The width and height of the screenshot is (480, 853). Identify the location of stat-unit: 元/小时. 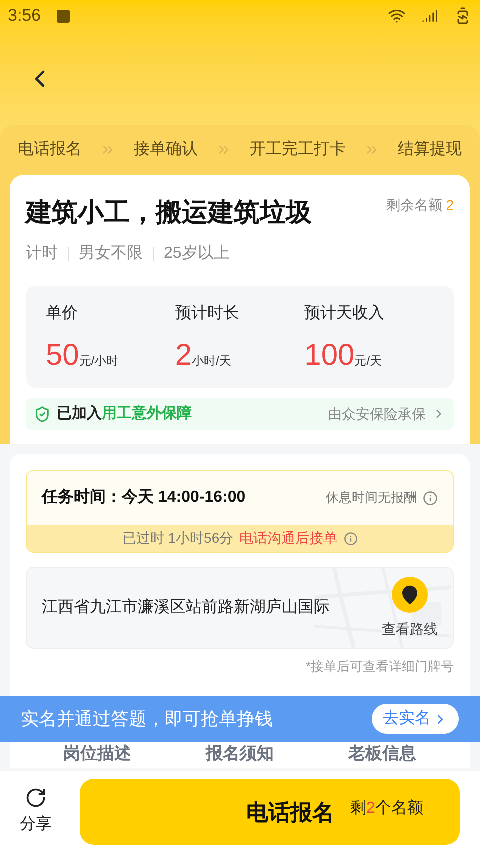
(99, 361).